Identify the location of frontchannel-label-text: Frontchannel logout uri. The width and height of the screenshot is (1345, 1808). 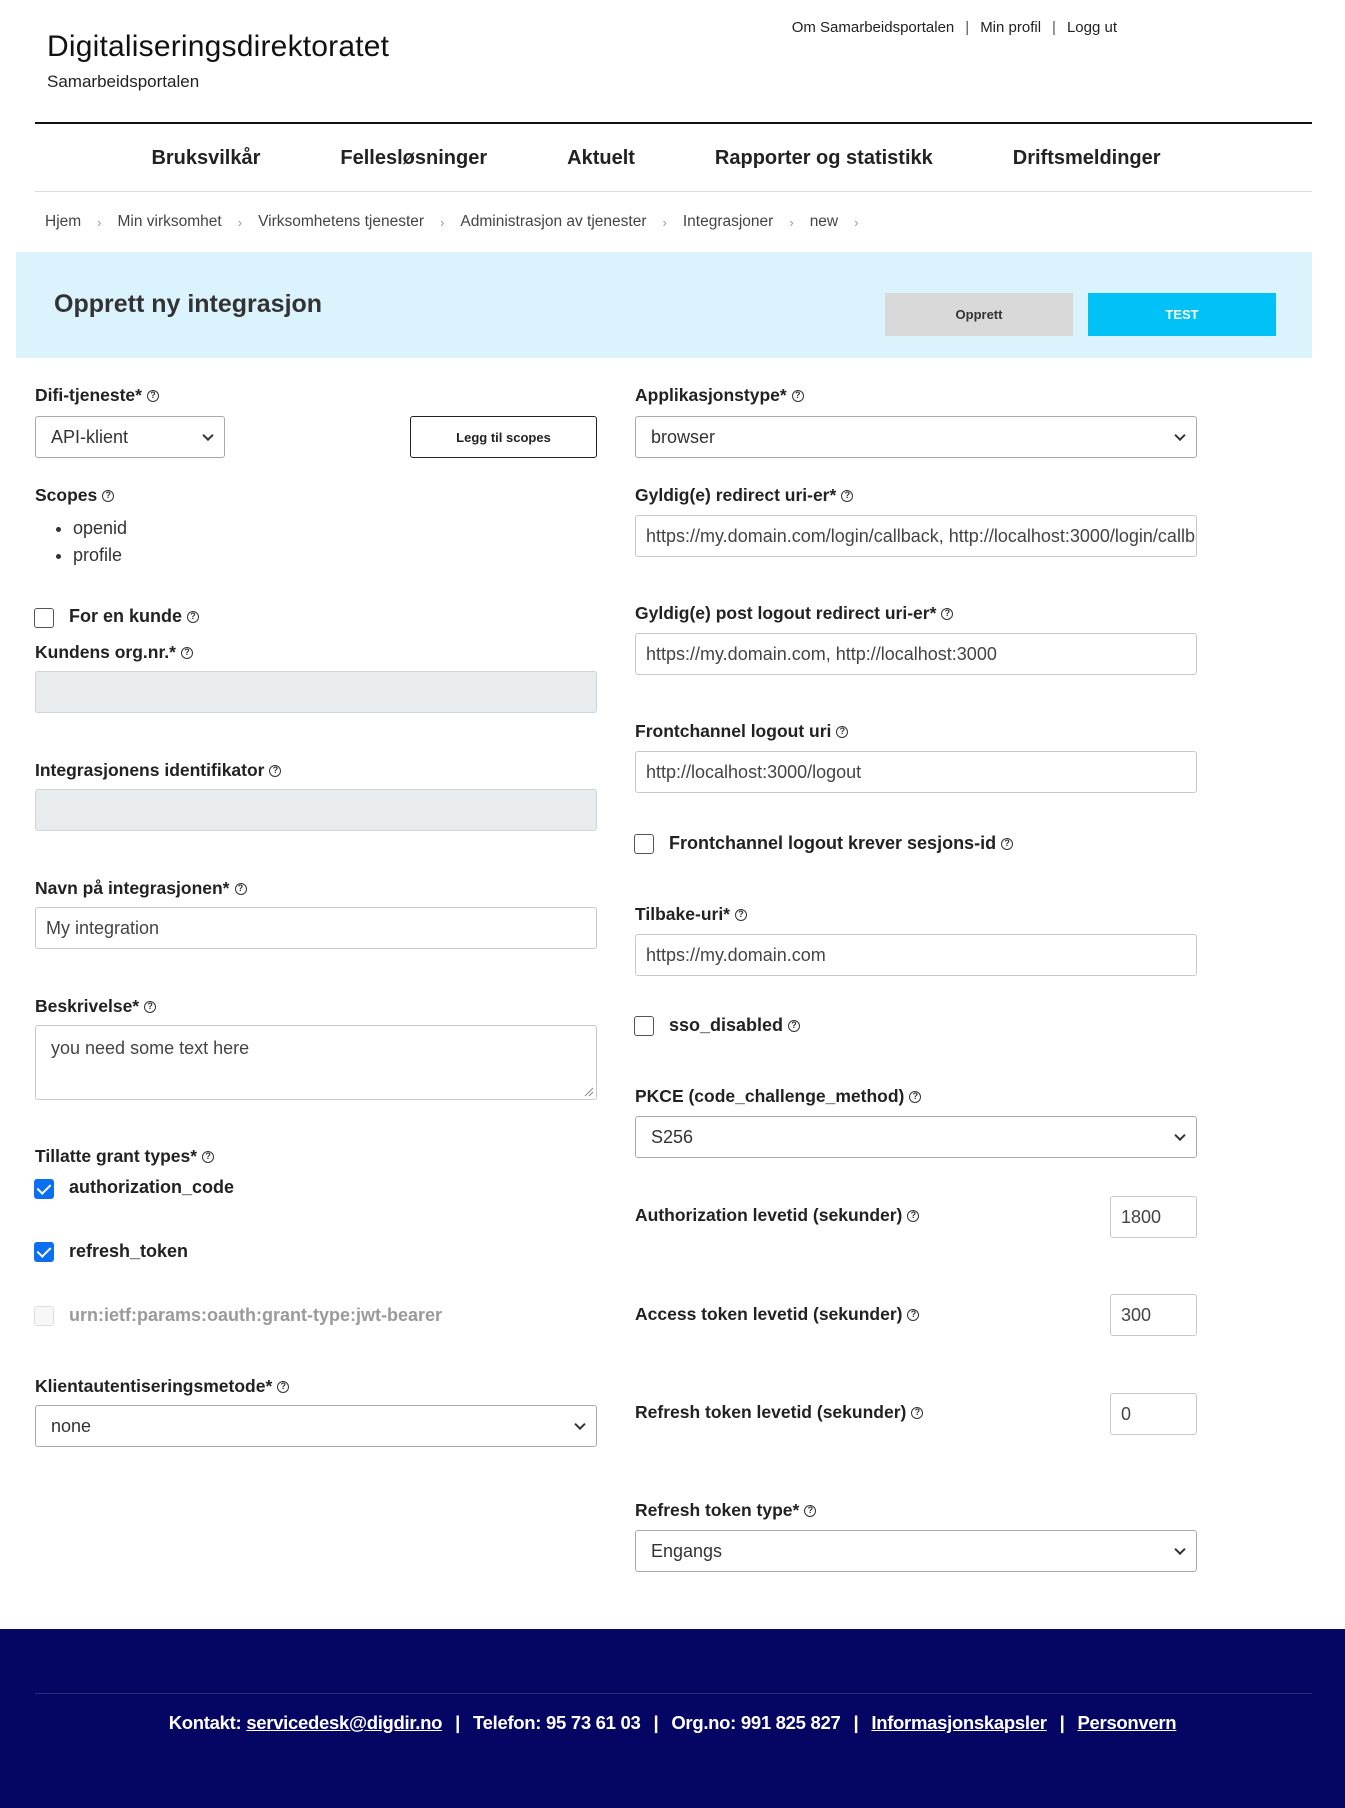
(733, 731).